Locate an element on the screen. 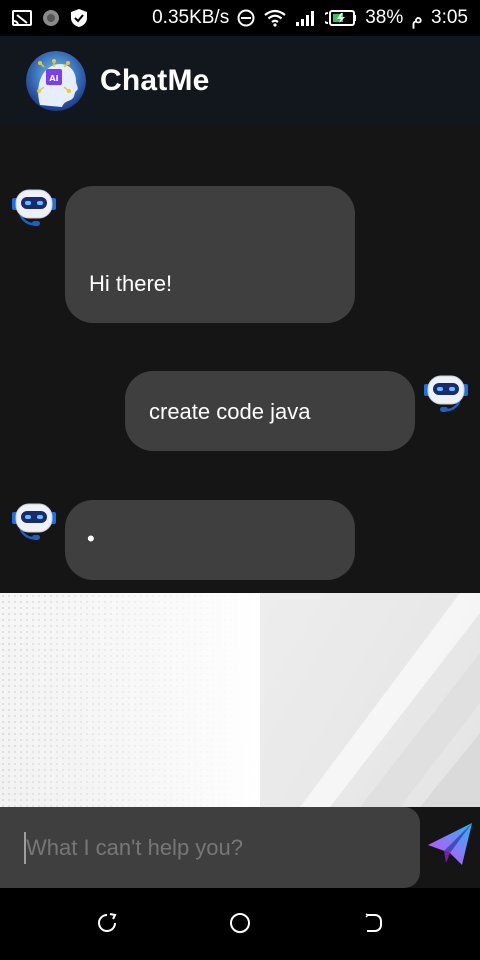 The image size is (480, 960). message-bubble: • is located at coordinates (210, 540).